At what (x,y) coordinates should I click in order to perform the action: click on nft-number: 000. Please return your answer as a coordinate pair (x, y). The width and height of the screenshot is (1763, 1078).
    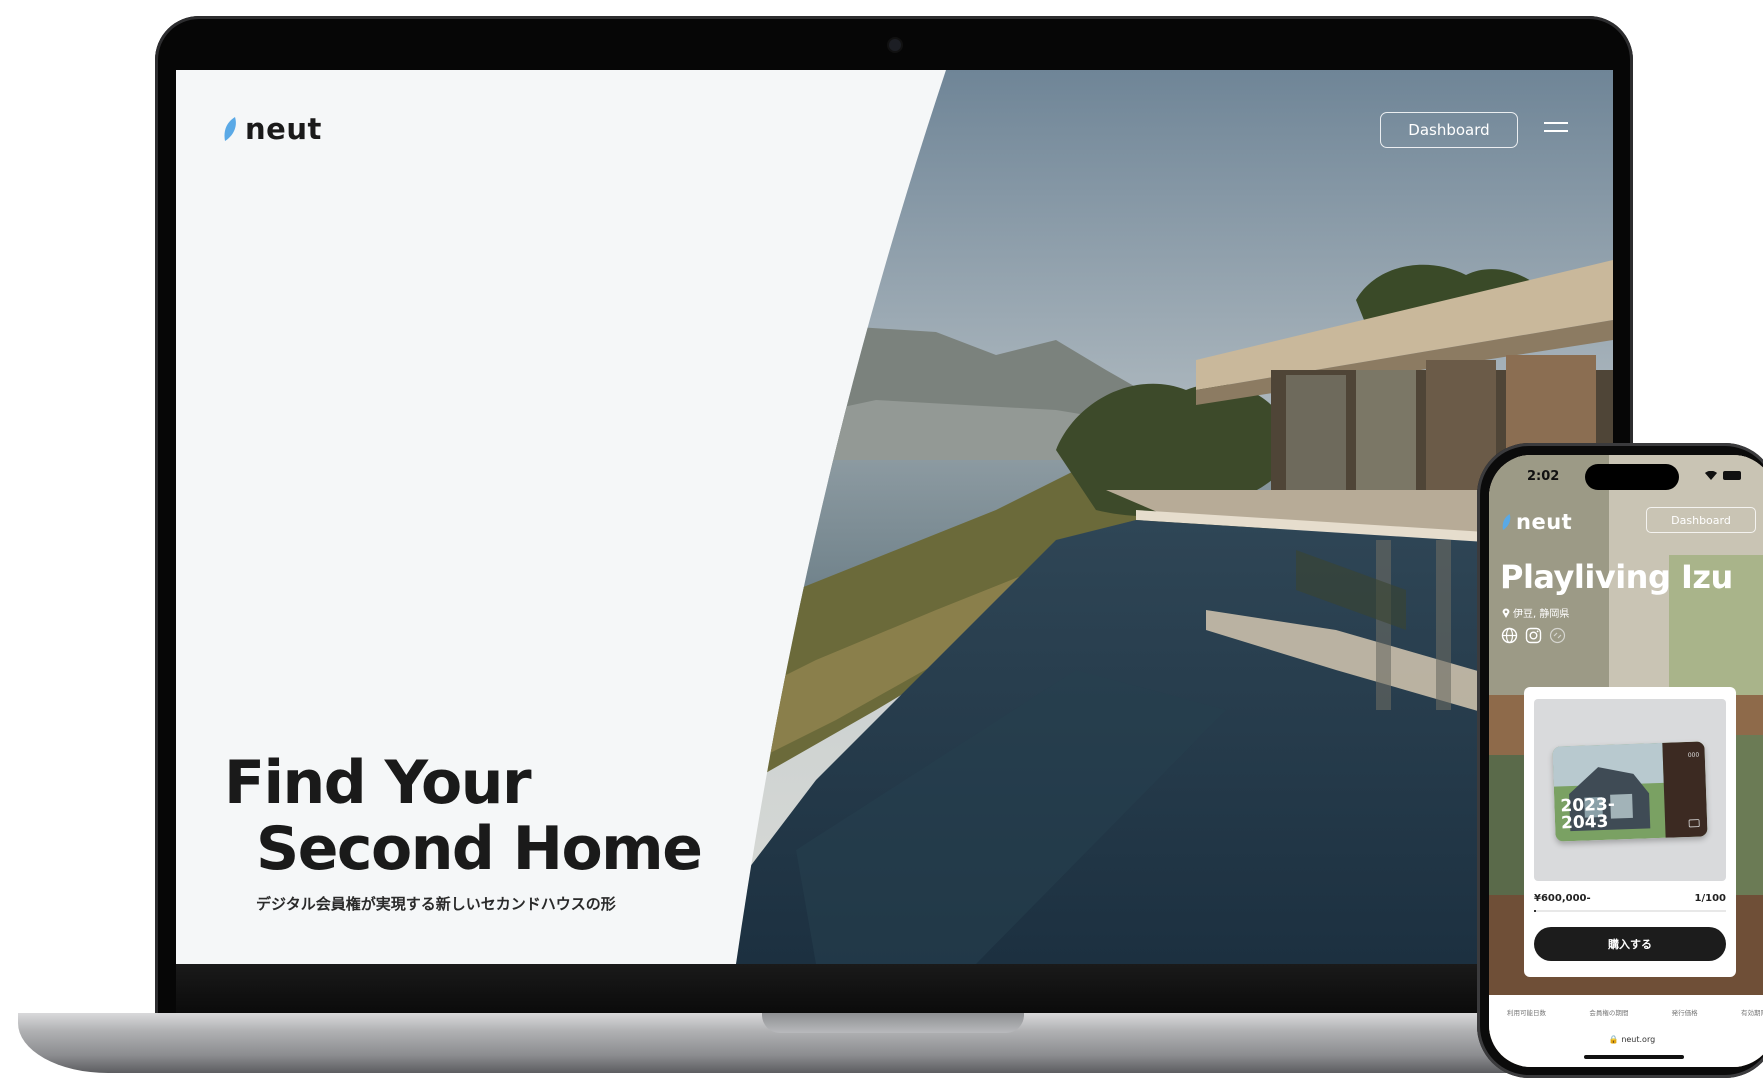
    Looking at the image, I should click on (1693, 755).